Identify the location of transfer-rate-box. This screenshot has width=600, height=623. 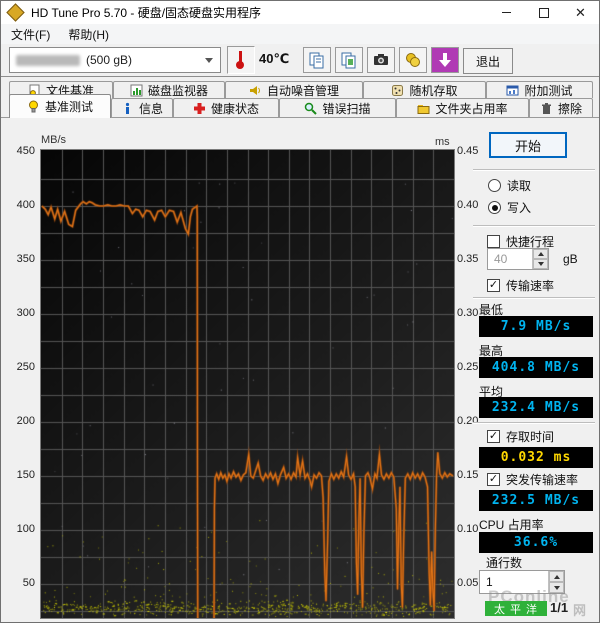
(493, 285).